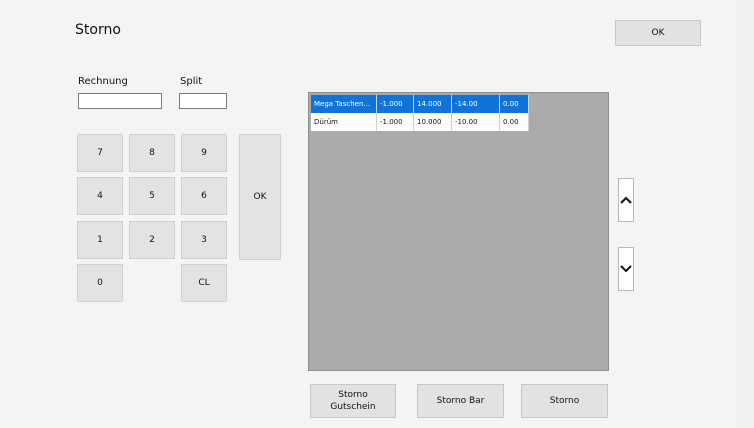 Image resolution: width=754 pixels, height=428 pixels. Describe the element at coordinates (204, 153) in the screenshot. I see `keypad-9-button: 9` at that location.